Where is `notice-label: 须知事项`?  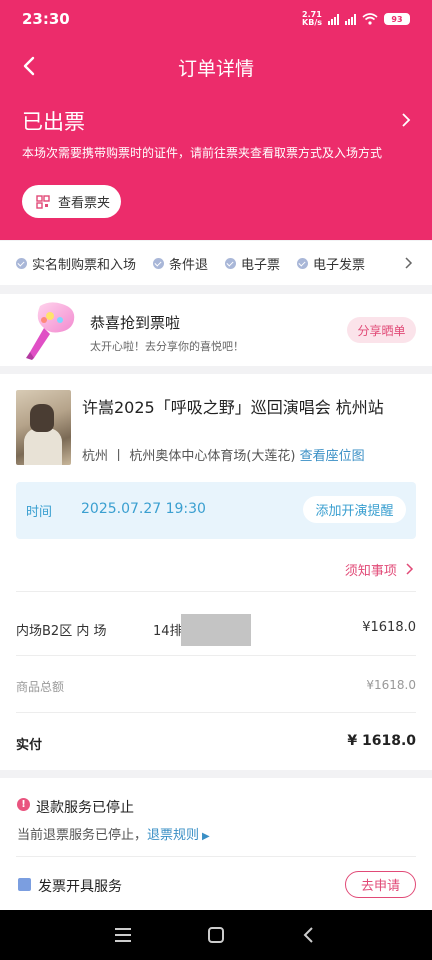 notice-label: 须知事项 is located at coordinates (370, 571).